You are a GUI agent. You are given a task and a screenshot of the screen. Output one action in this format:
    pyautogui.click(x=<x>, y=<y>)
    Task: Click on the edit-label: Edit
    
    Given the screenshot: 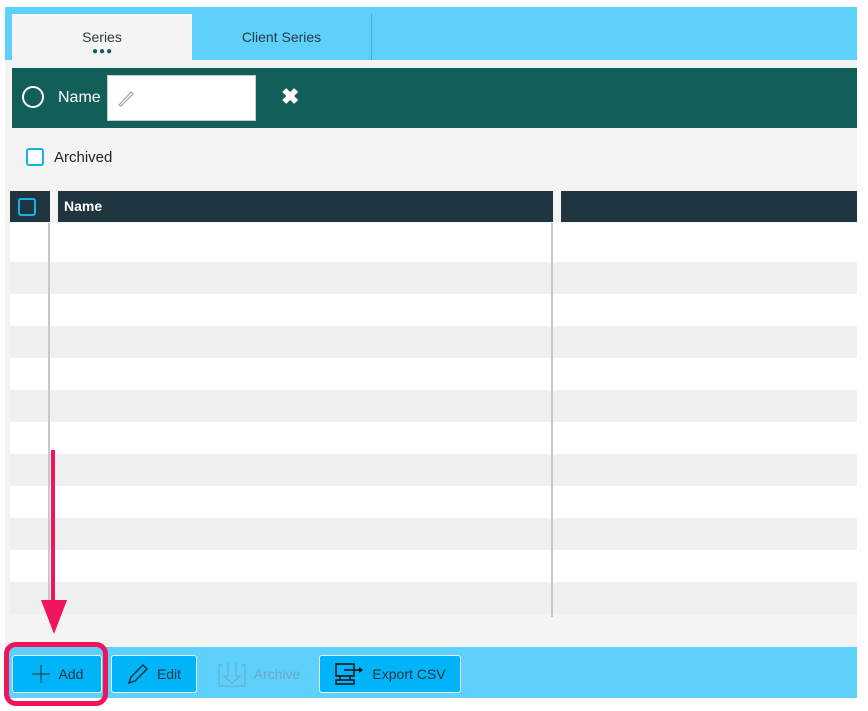 What is the action you would take?
    pyautogui.click(x=169, y=674)
    